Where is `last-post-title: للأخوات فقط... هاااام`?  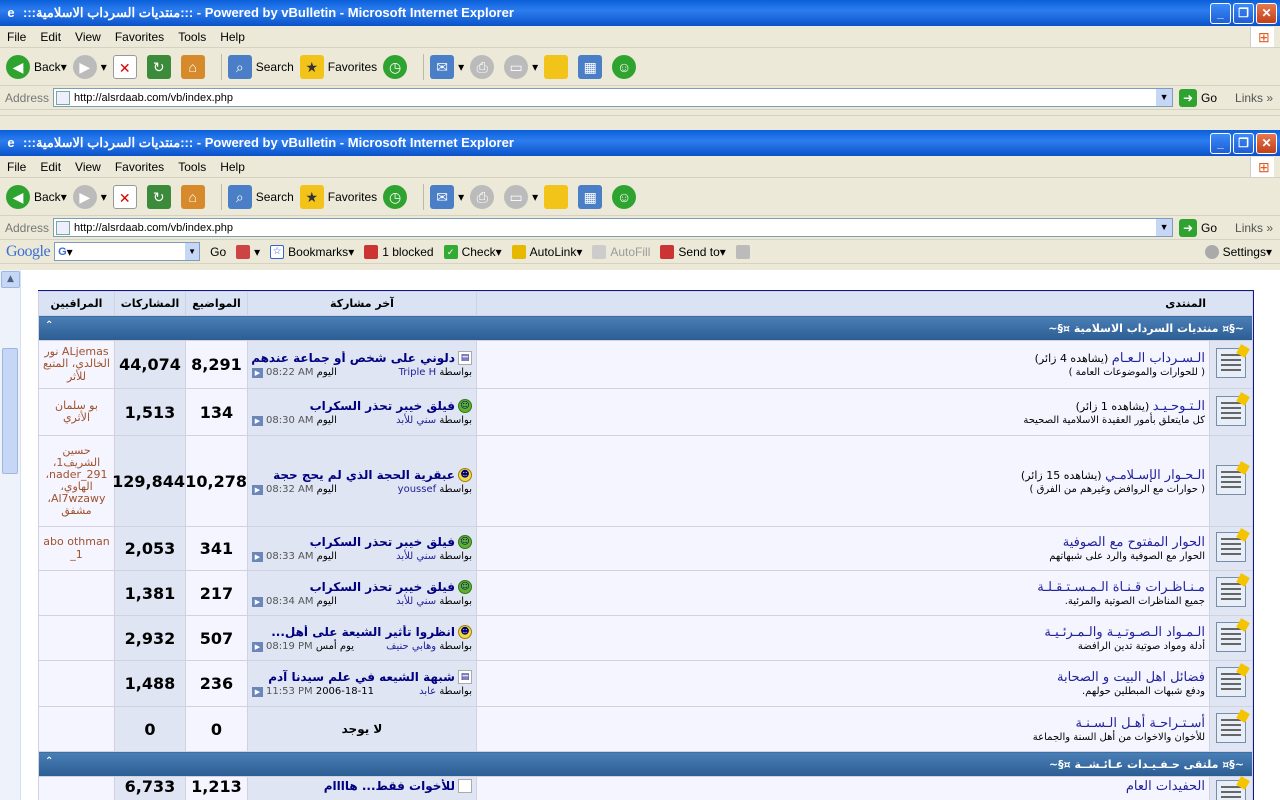 last-post-title: للأخوات فقط... هاااام is located at coordinates (389, 786).